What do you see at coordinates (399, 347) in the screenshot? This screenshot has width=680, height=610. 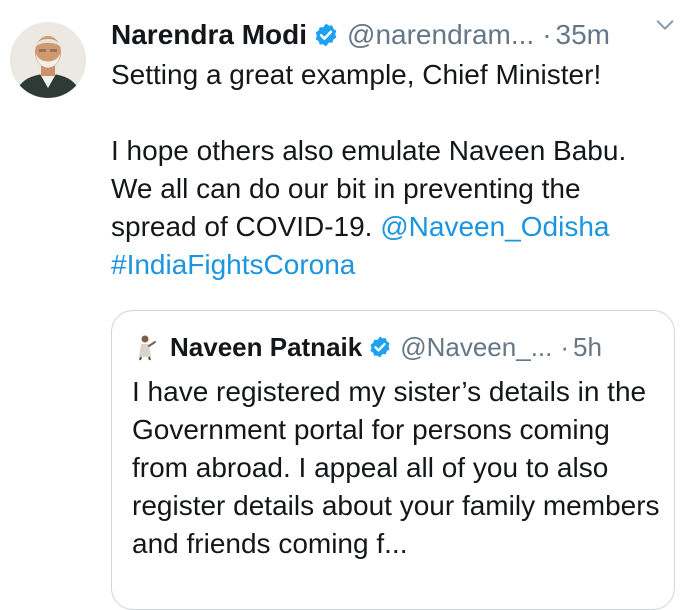 I see `quoted-tweet-header: Naveen Patnaik @Naveen_... · 5h` at bounding box center [399, 347].